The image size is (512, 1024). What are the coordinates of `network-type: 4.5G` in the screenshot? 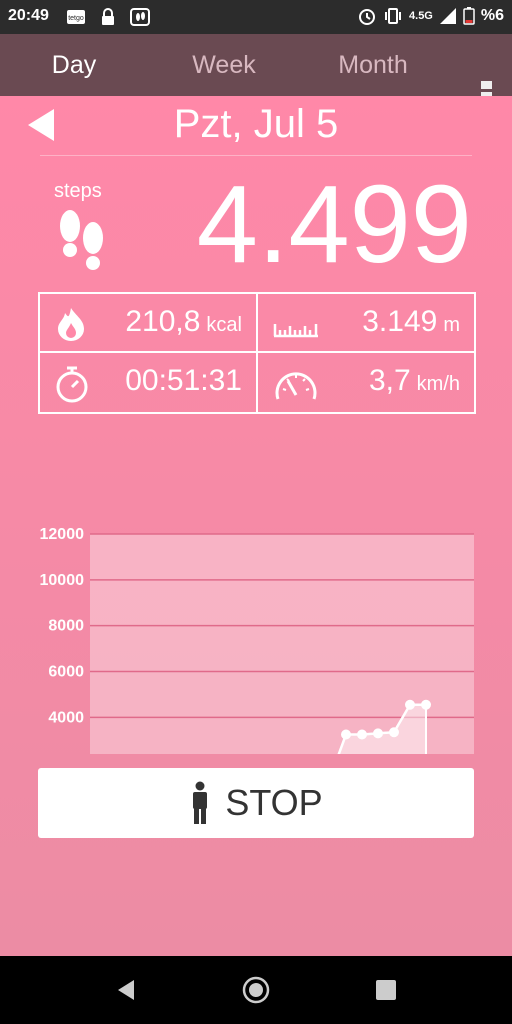 It's located at (421, 16).